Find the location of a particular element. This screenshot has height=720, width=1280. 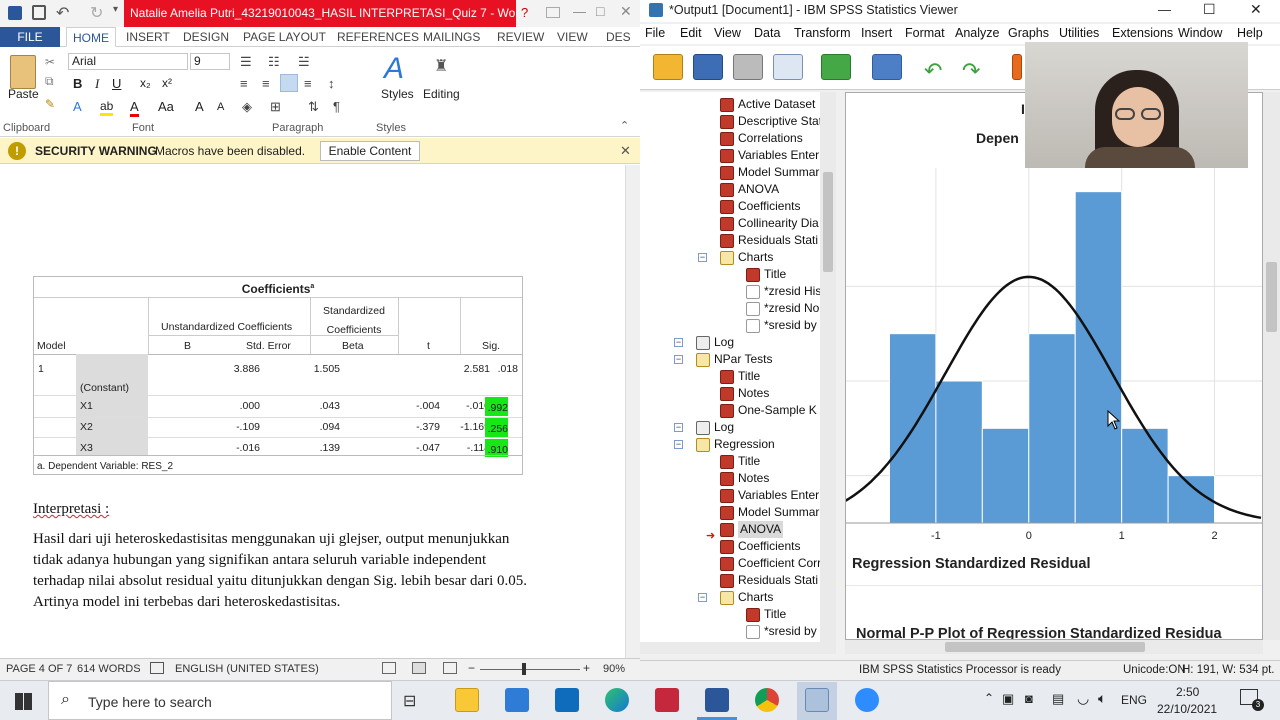

menu-data: Data is located at coordinates (767, 33).